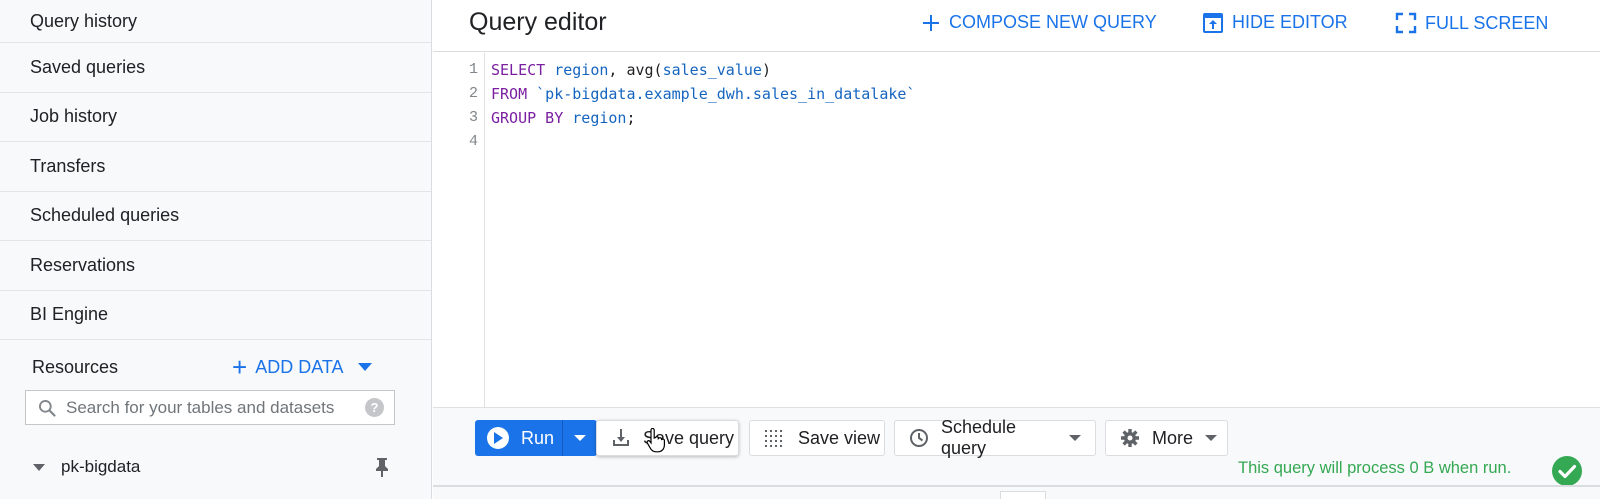 The image size is (1600, 499). Describe the element at coordinates (1053, 22) in the screenshot. I see `compose-label: COMPOSE NEW QUERY` at that location.